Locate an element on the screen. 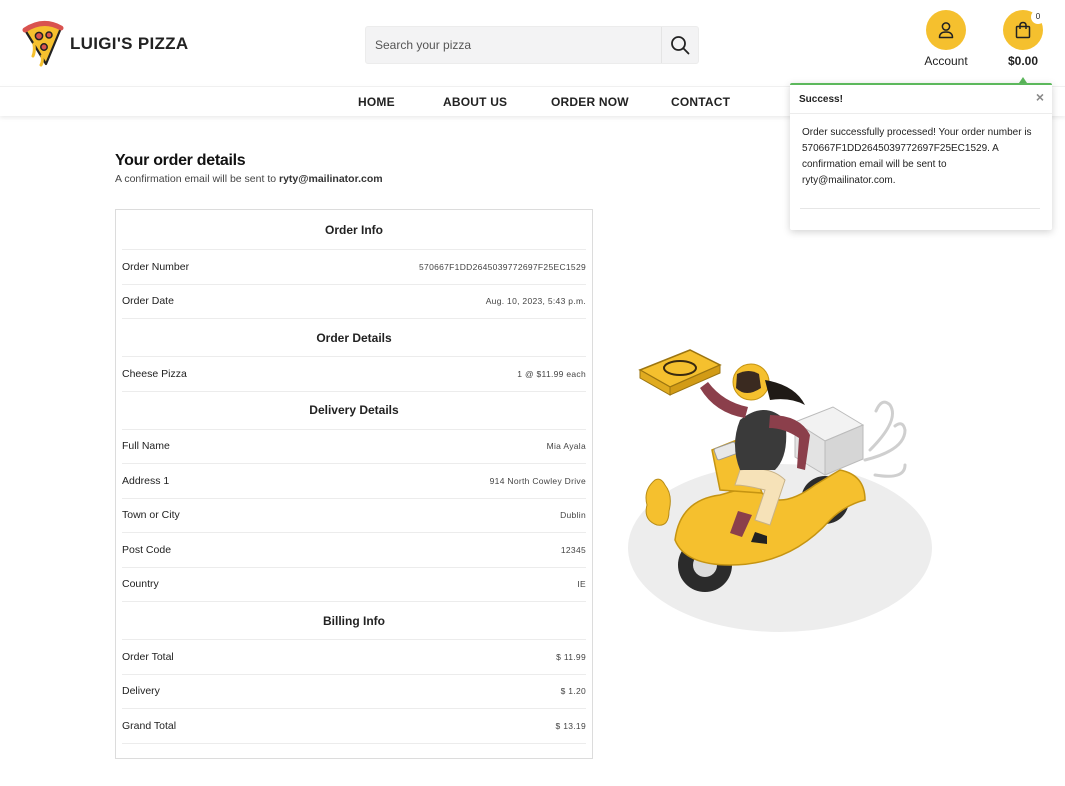 The image size is (1065, 786). table-row: Address 1 914 North Cowley Drive is located at coordinates (354, 481).